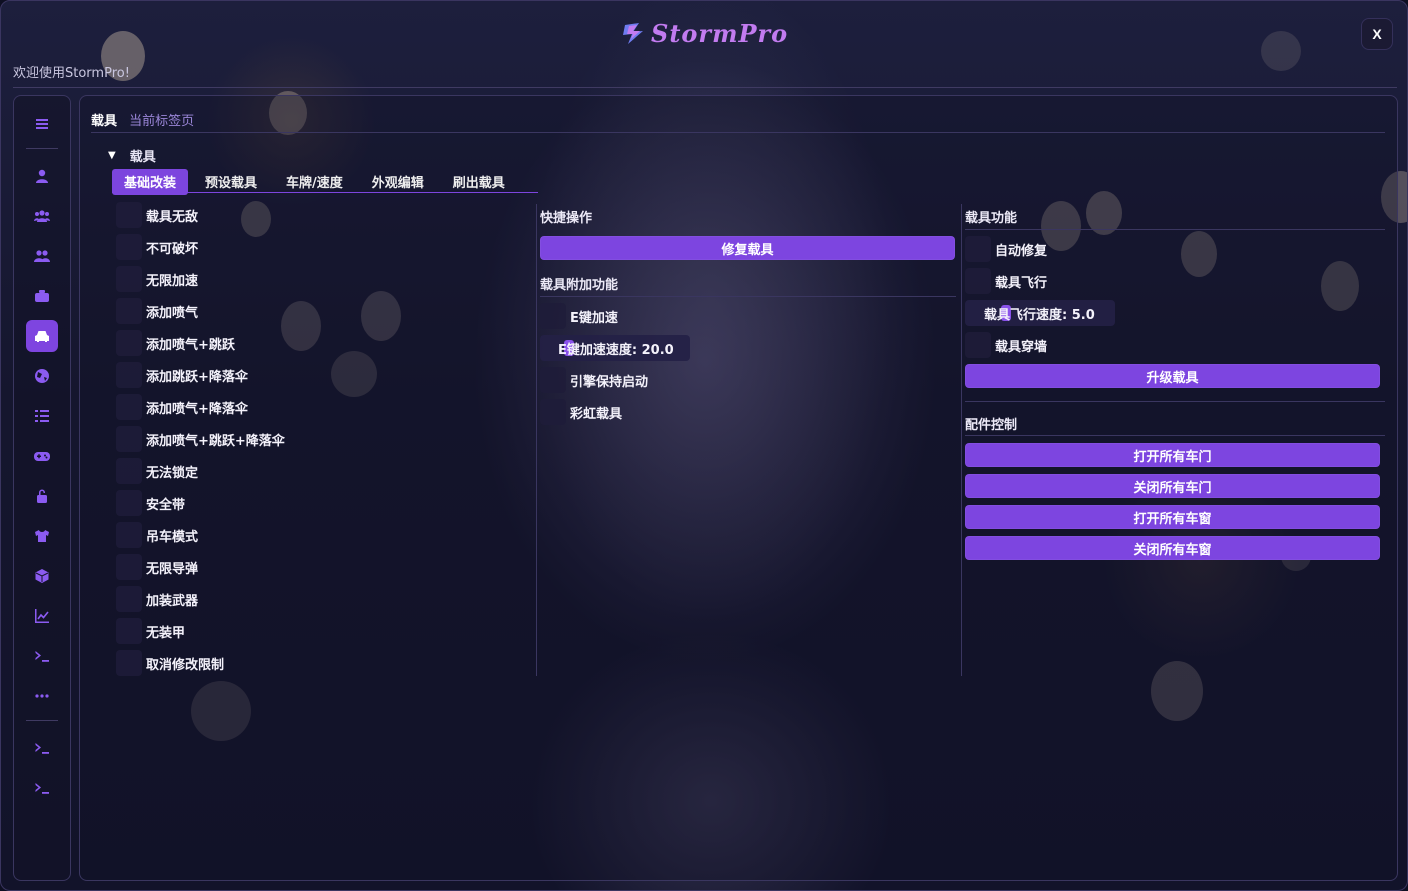 The image size is (1408, 891). I want to click on sidebar-item-players, so click(42, 216).